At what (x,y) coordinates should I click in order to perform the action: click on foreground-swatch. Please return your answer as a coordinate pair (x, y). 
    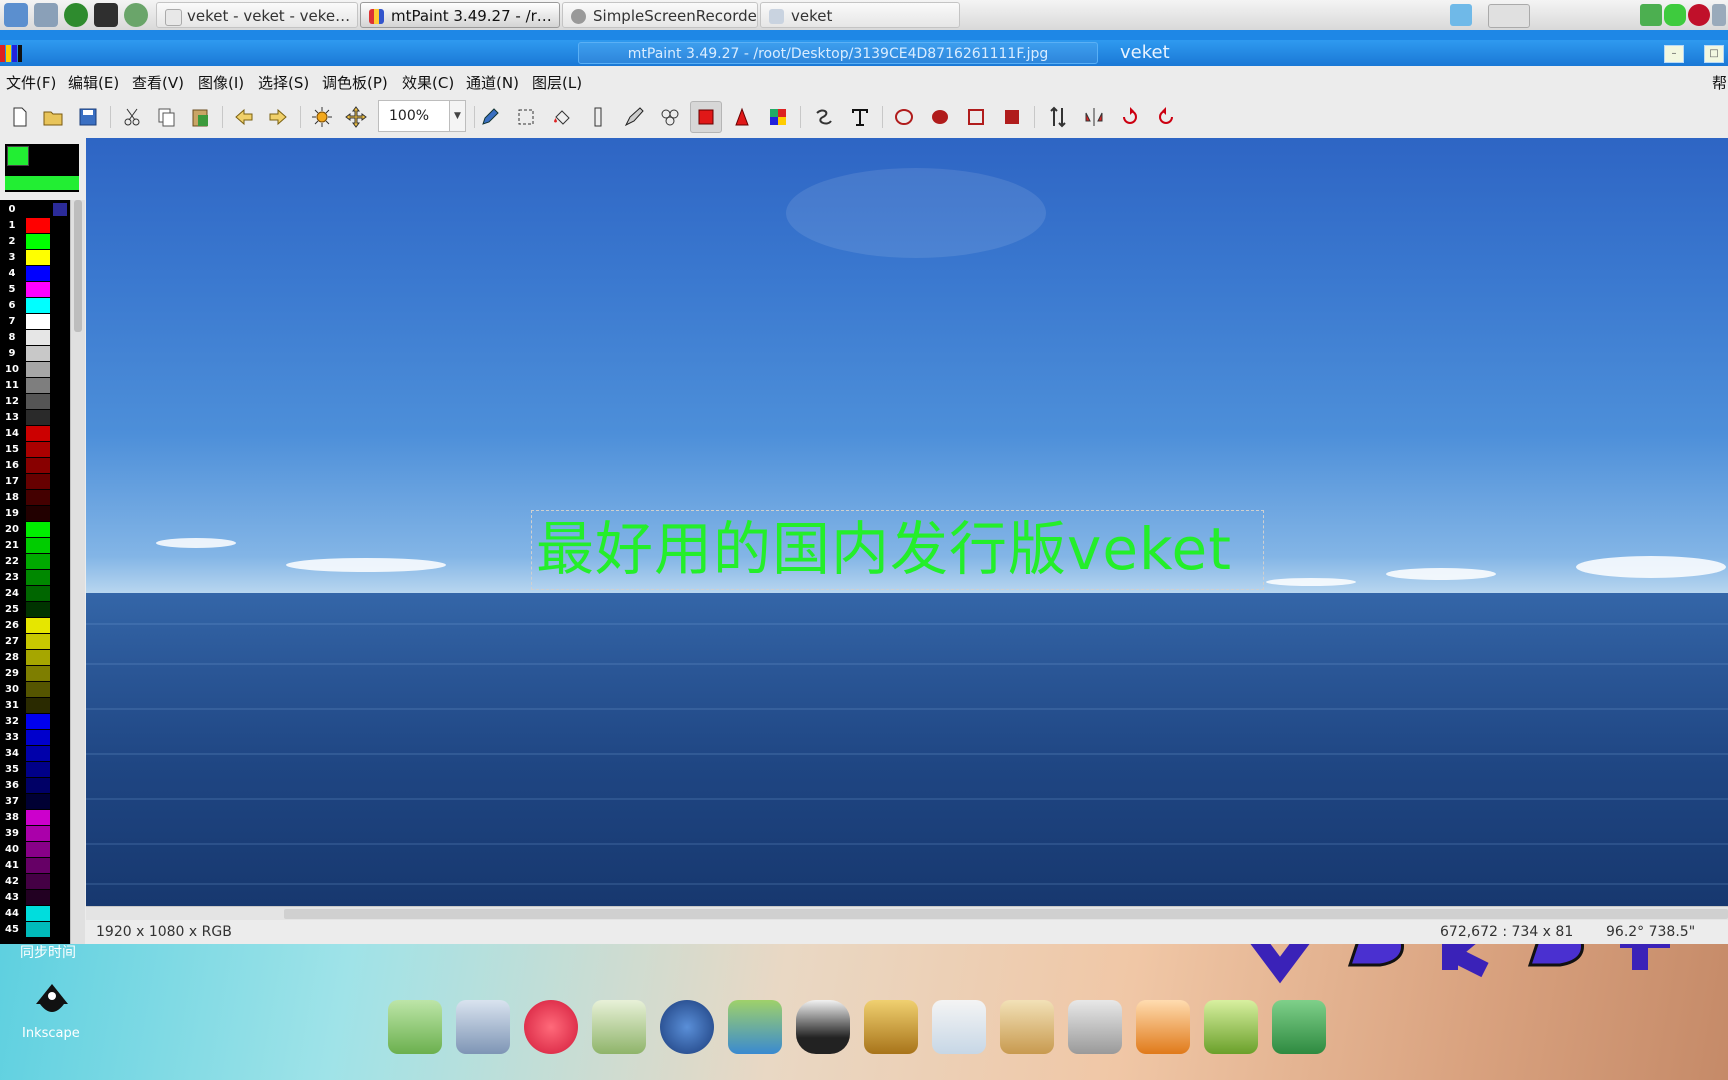
    Looking at the image, I should click on (18, 156).